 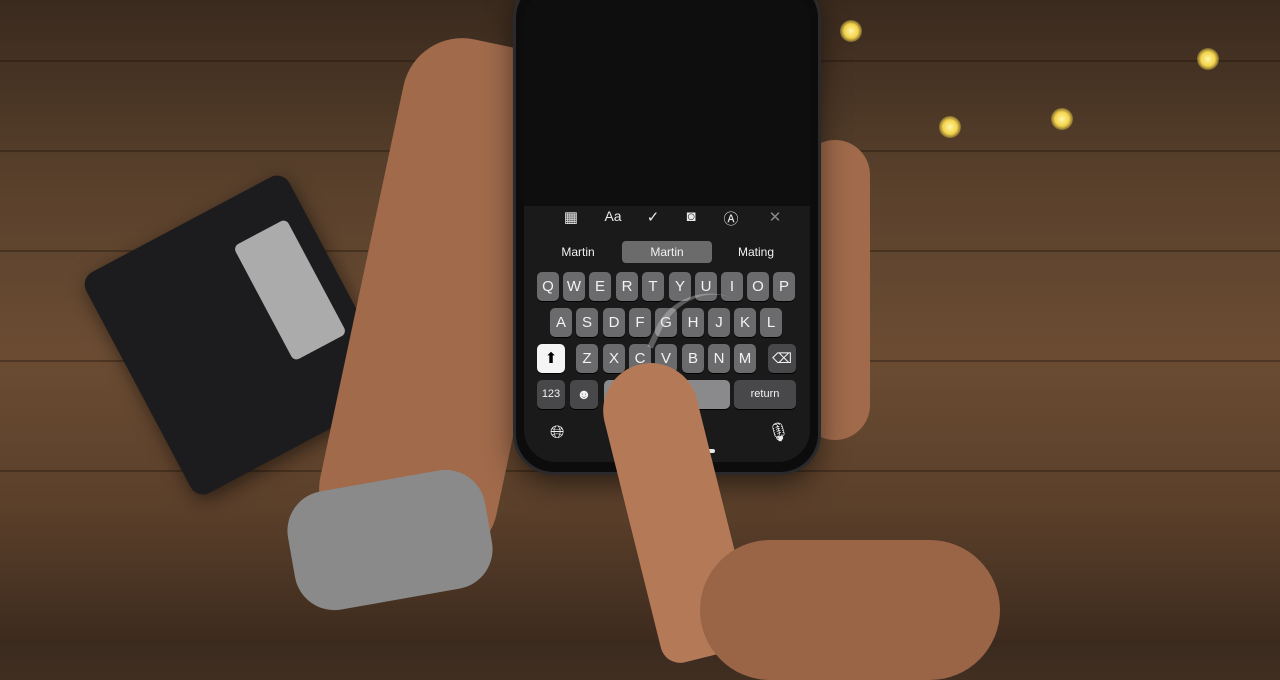 What do you see at coordinates (557, 432) in the screenshot?
I see `globe-icon: 🌐︎` at bounding box center [557, 432].